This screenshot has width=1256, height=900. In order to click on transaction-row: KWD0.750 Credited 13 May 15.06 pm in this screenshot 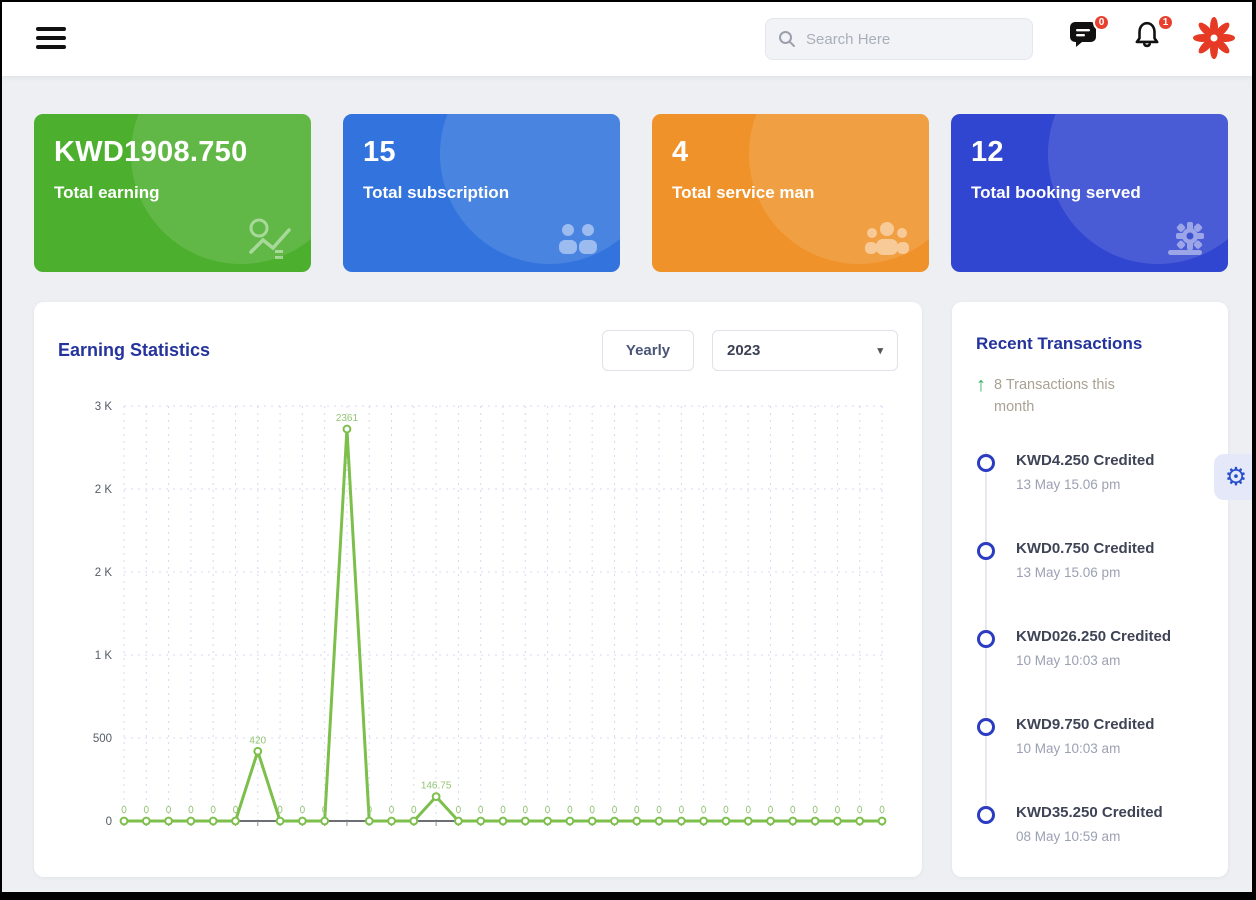, I will do `click(1090, 570)`.